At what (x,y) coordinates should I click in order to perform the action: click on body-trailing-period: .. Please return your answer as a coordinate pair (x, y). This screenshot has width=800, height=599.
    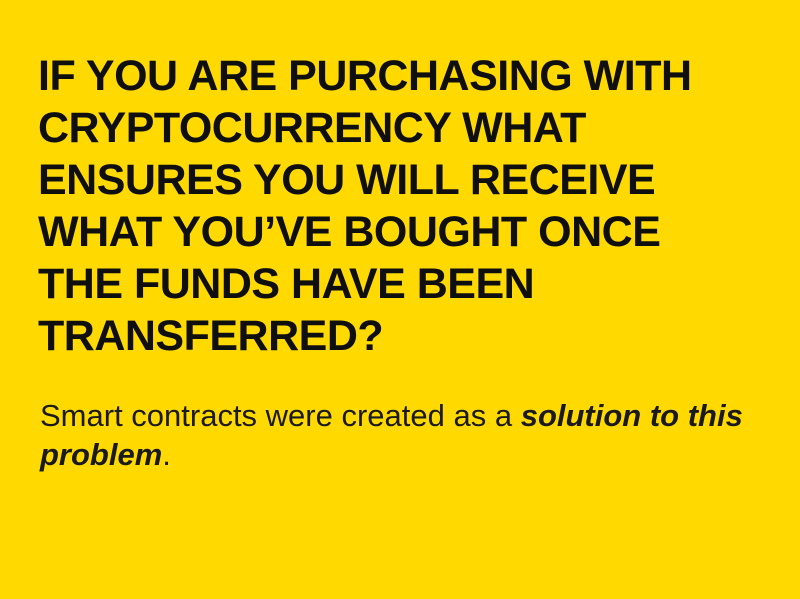
    Looking at the image, I should click on (166, 454).